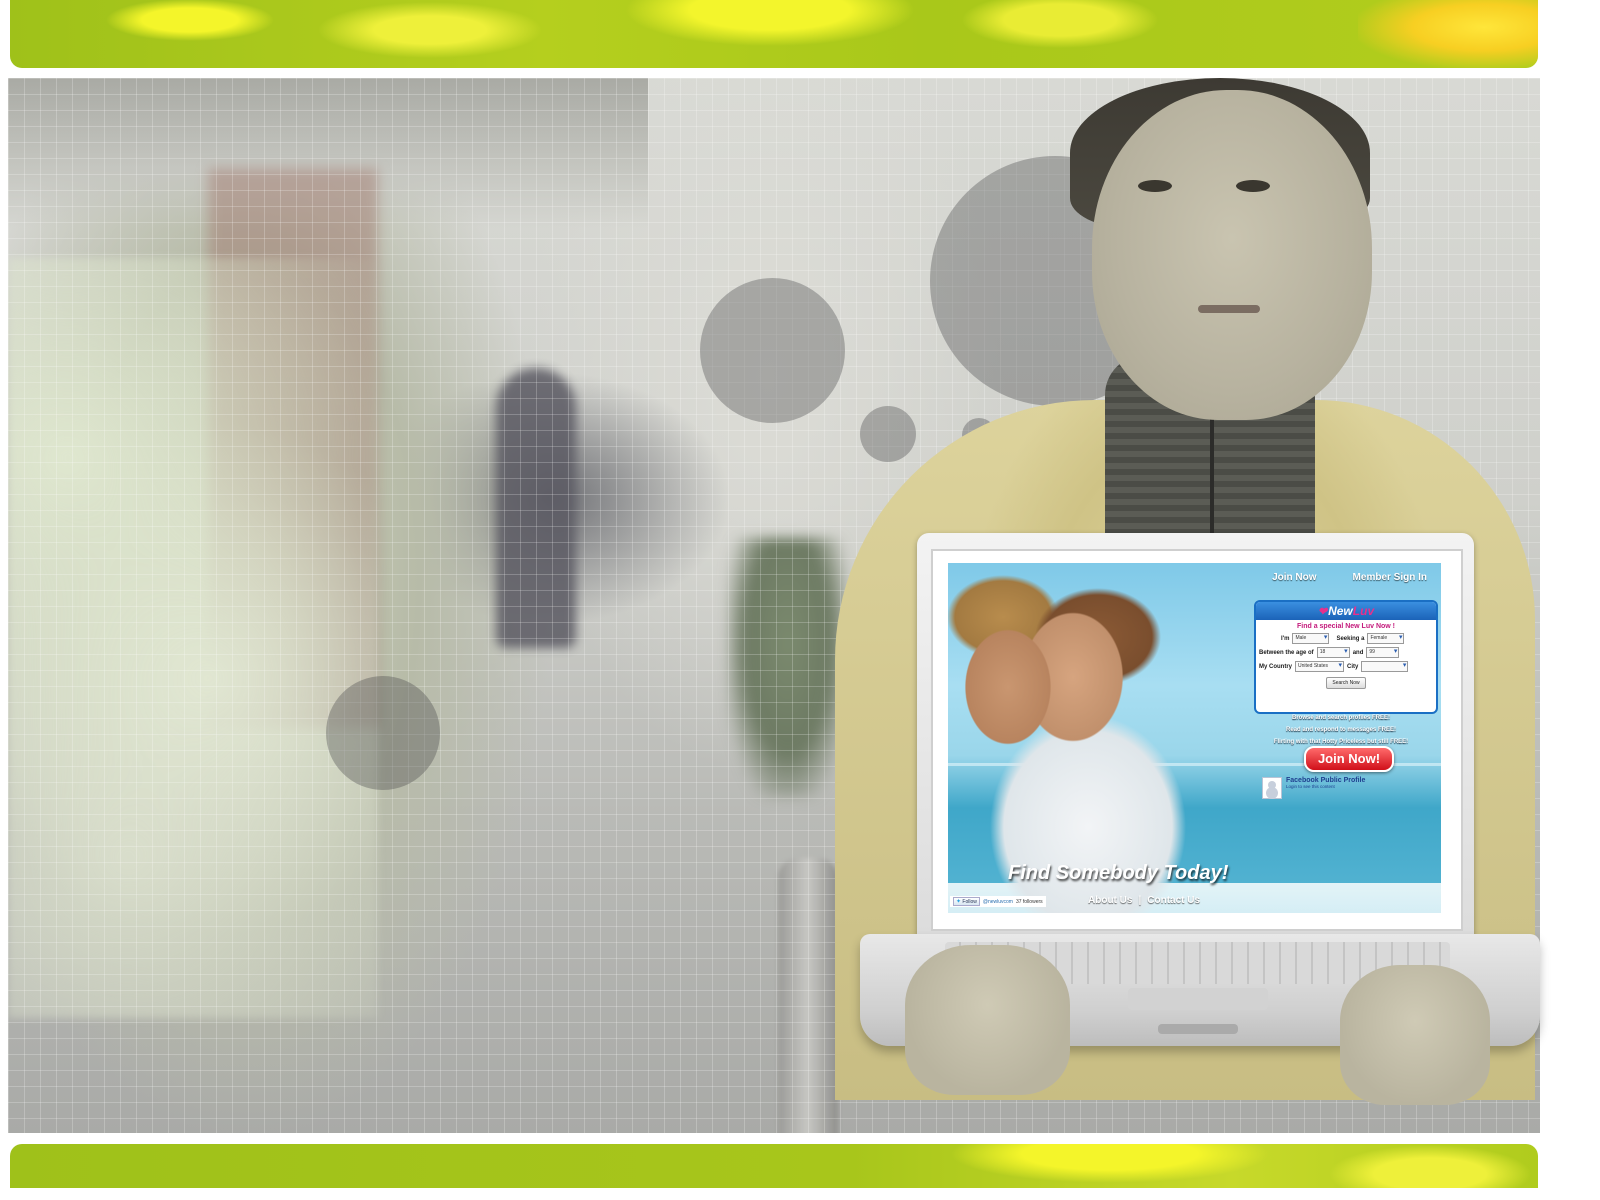  I want to click on logo-brand-pre: New, so click(1340, 611).